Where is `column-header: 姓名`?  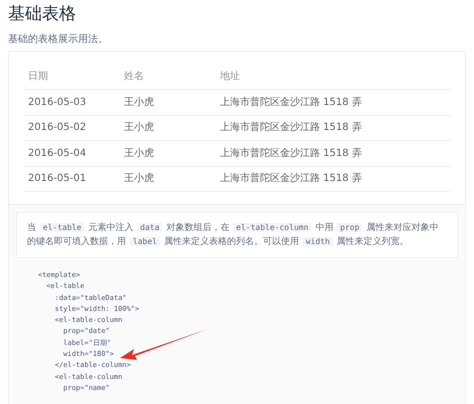 column-header: 姓名 is located at coordinates (134, 77).